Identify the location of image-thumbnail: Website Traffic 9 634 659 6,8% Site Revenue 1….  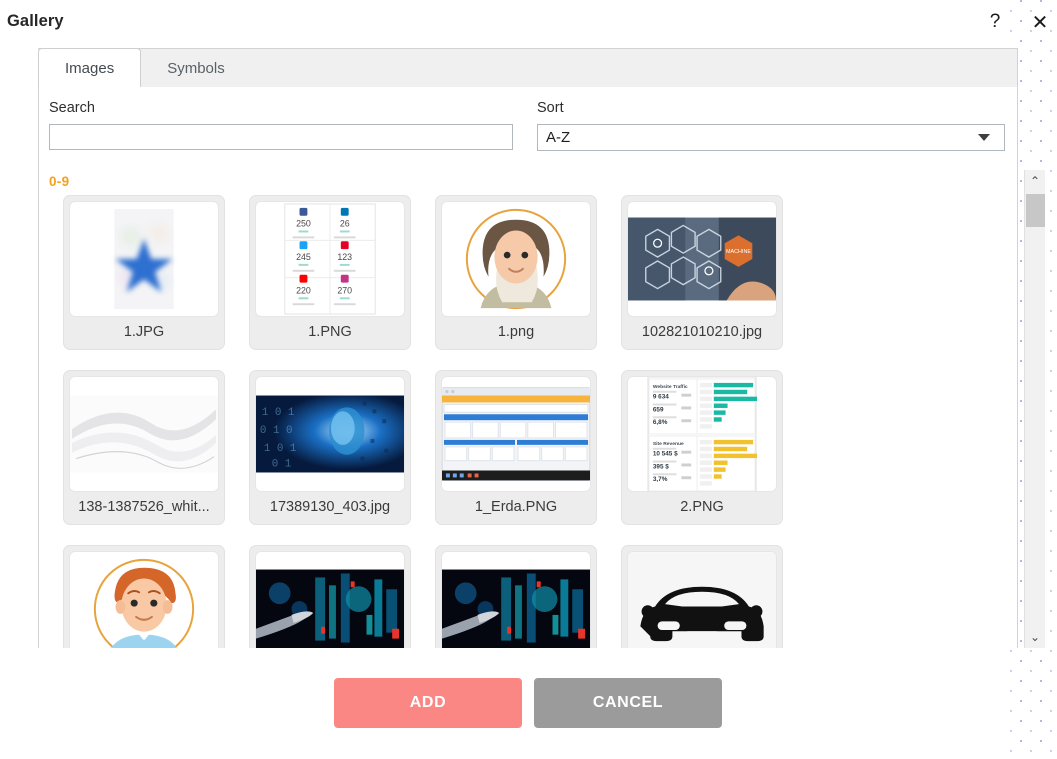
(702, 434).